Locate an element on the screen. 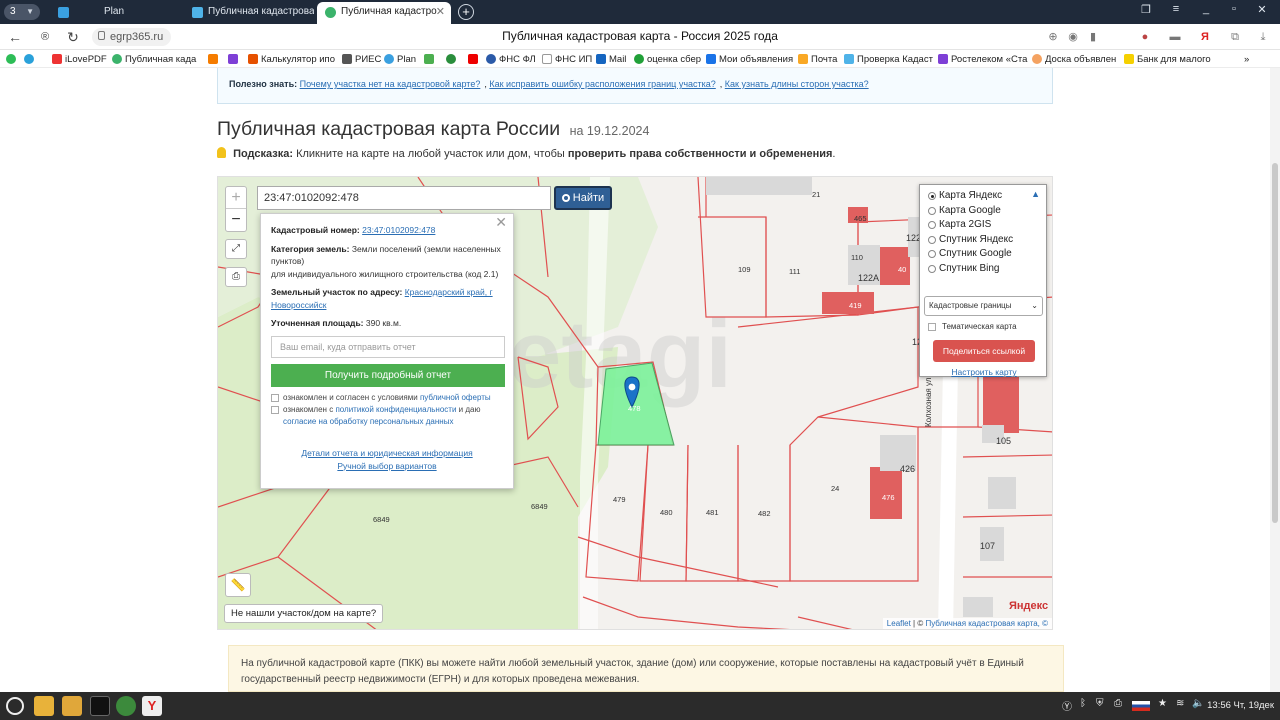  bookmark-bank: Банк для малого is located at coordinates (1167, 59).